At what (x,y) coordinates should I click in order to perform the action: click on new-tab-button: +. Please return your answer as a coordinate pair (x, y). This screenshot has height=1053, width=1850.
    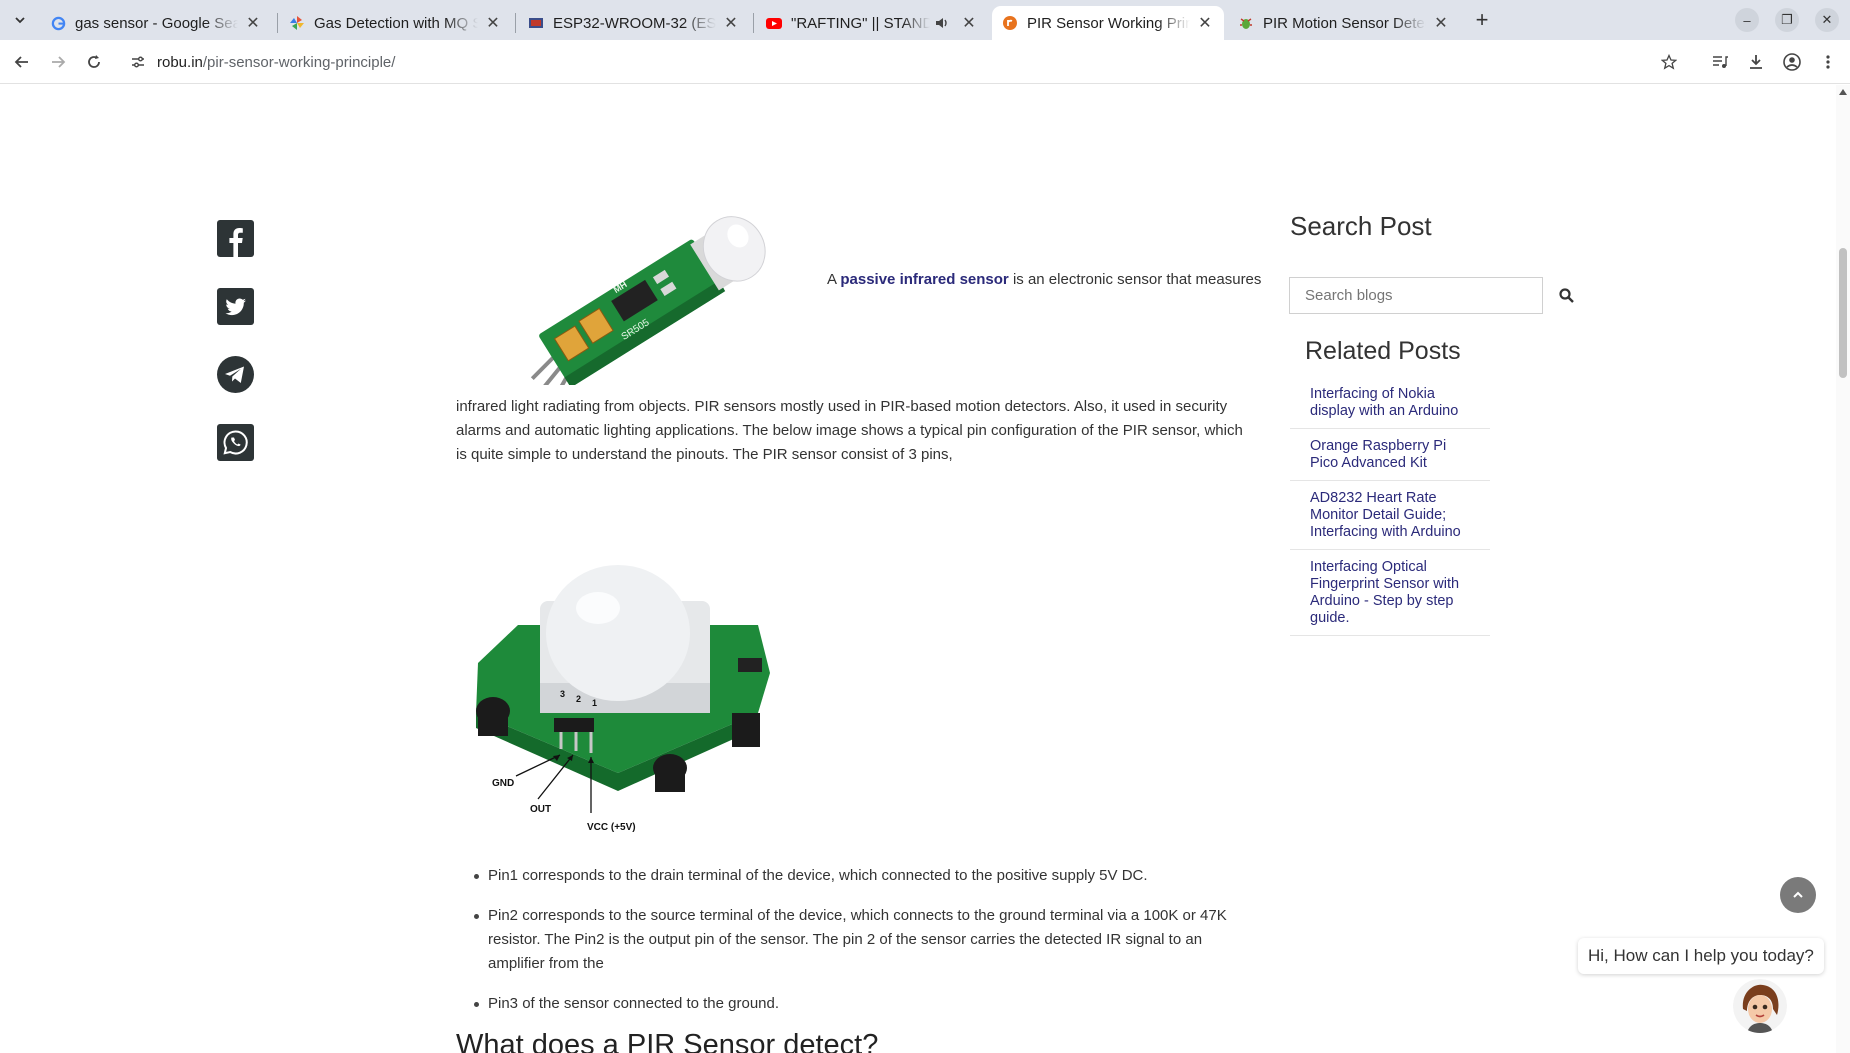
    Looking at the image, I should click on (1482, 19).